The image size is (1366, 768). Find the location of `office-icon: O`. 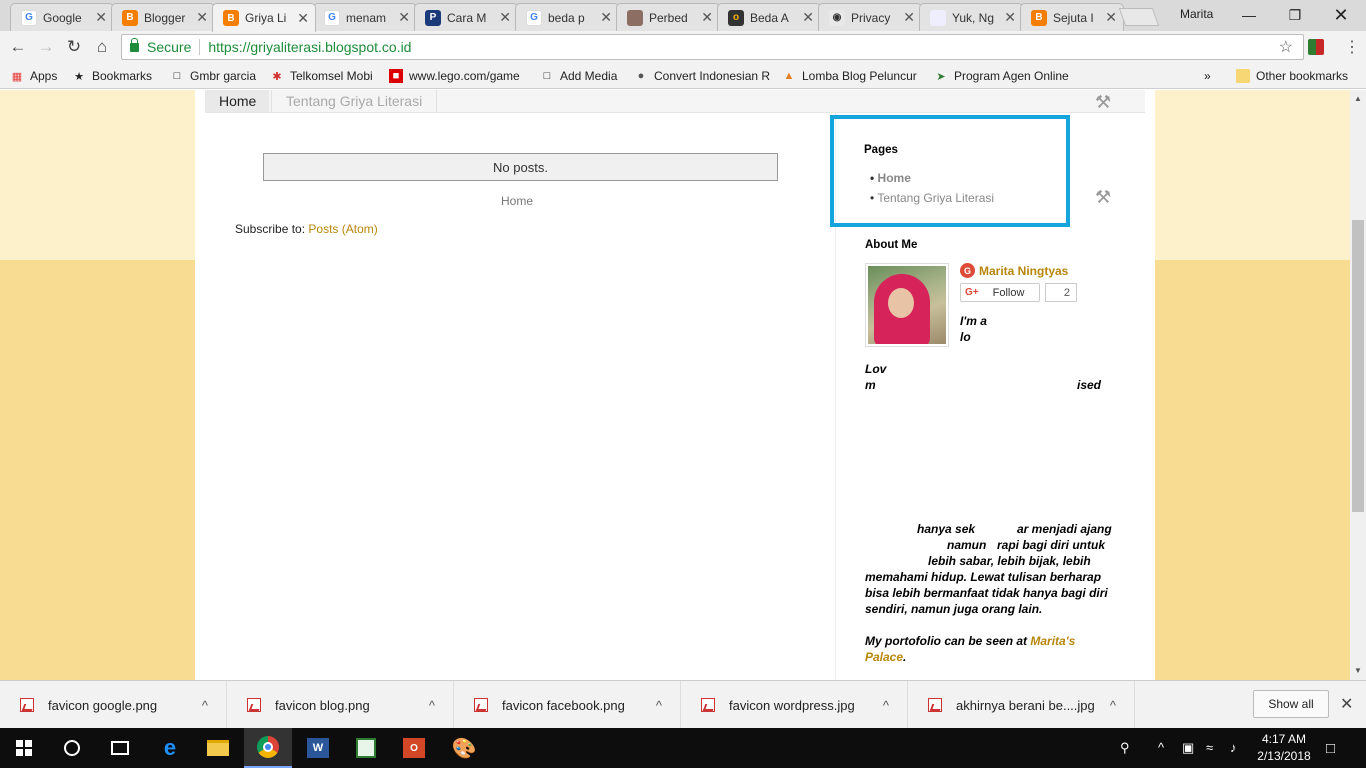

office-icon: O is located at coordinates (414, 748).